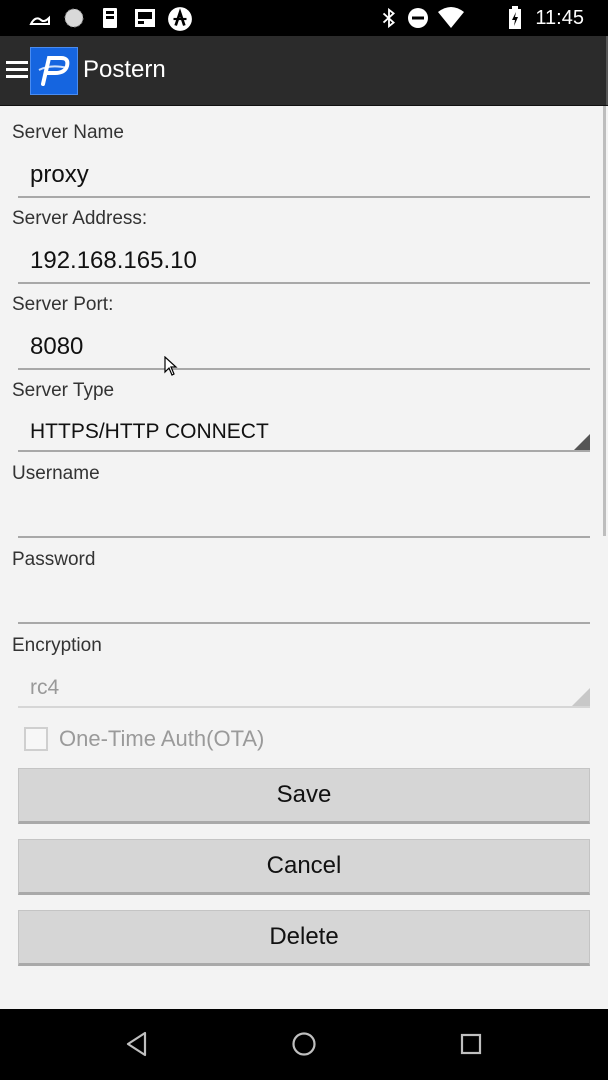  What do you see at coordinates (304, 432) in the screenshot?
I see `server-type-spinner: HTTPS/HTTP CONNECT` at bounding box center [304, 432].